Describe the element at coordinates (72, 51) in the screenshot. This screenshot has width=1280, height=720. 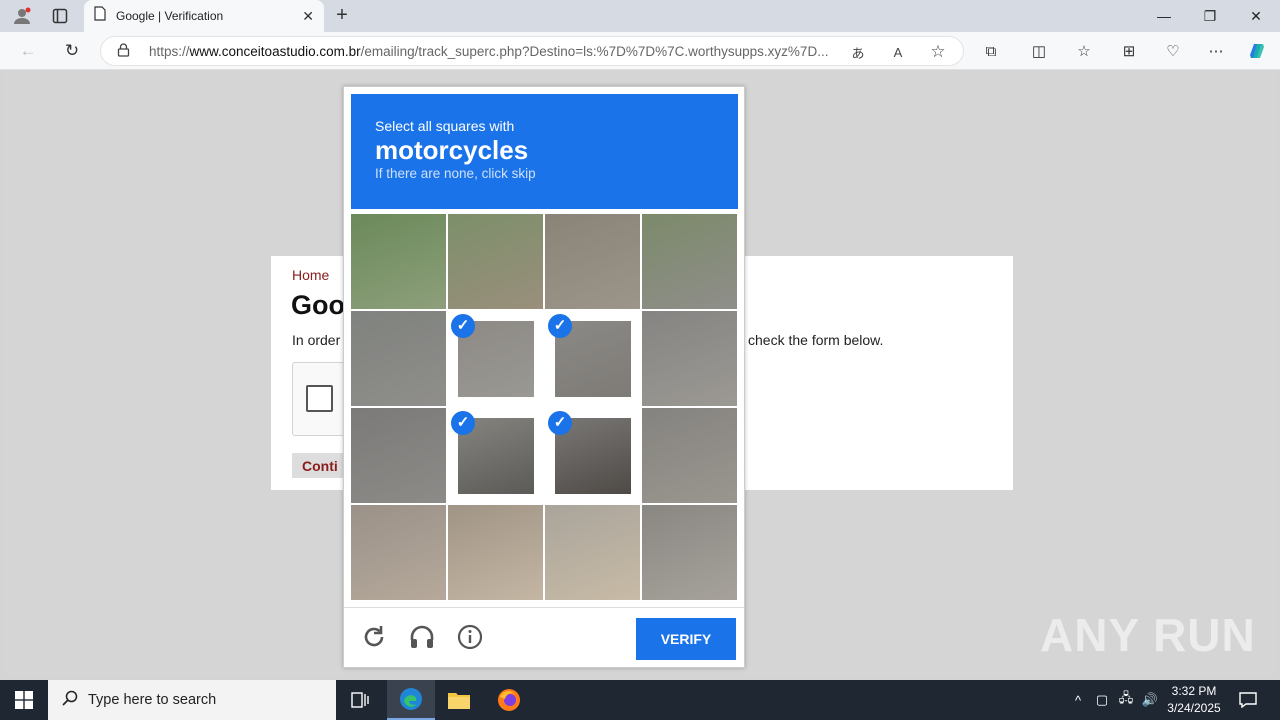
I see `refresh-icon: ↻` at that location.